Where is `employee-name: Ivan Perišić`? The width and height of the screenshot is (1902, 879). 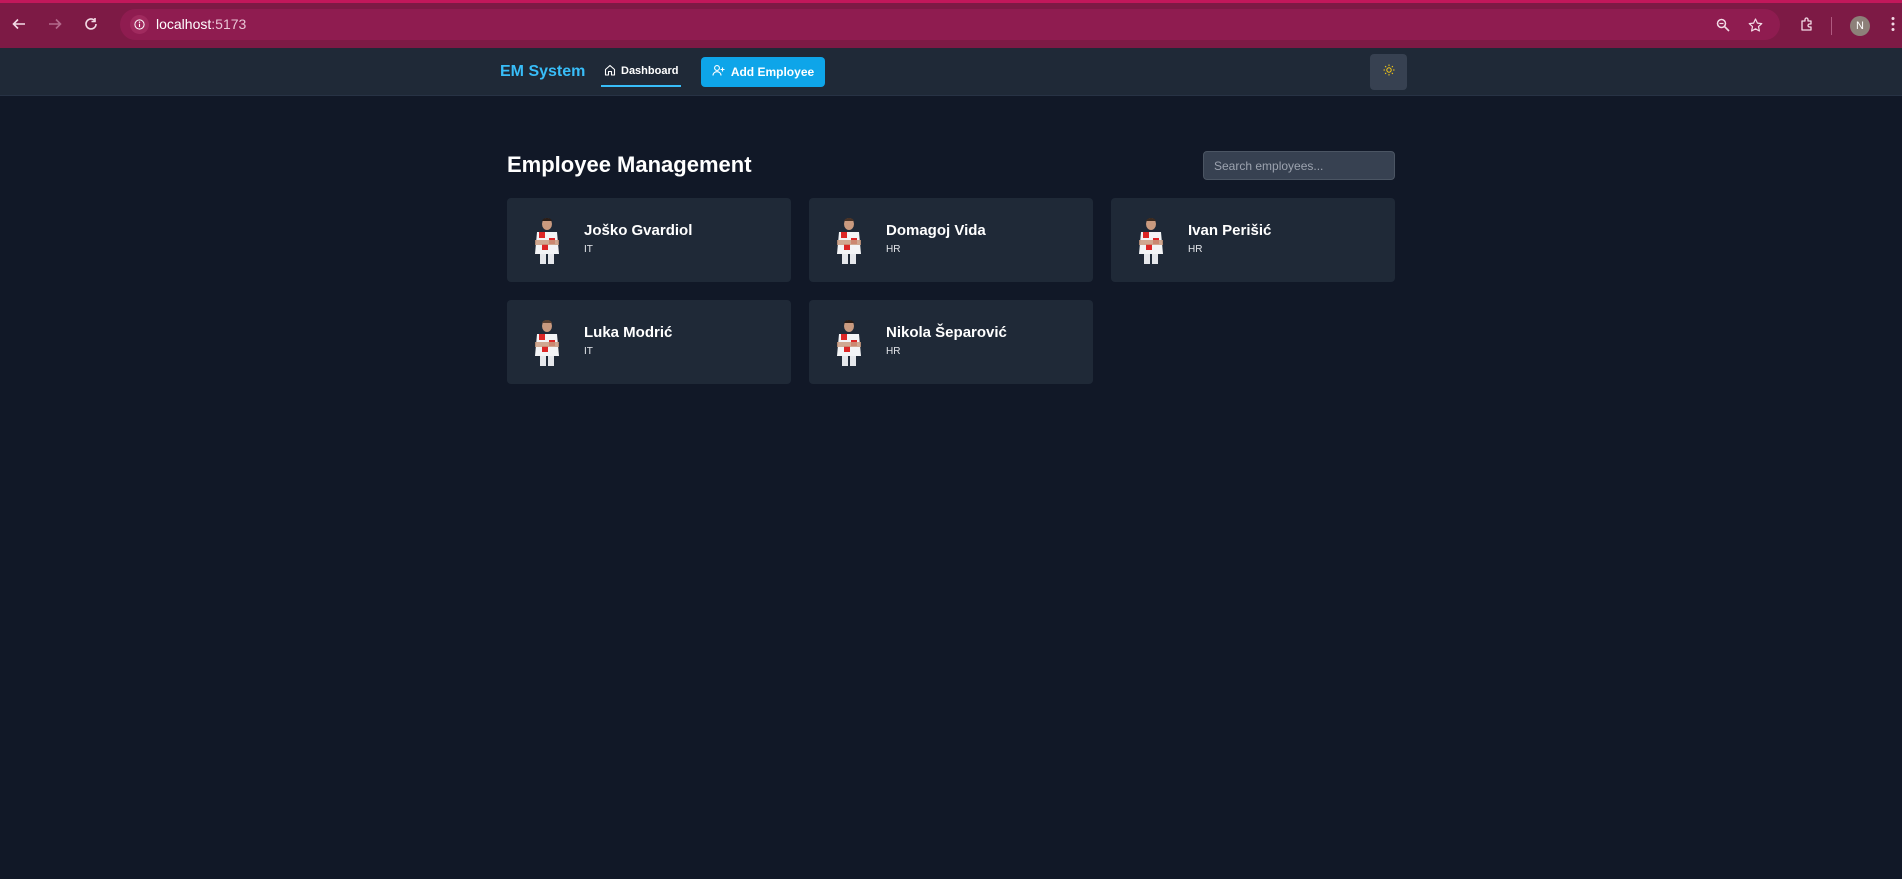 employee-name: Ivan Perišić is located at coordinates (1230, 230).